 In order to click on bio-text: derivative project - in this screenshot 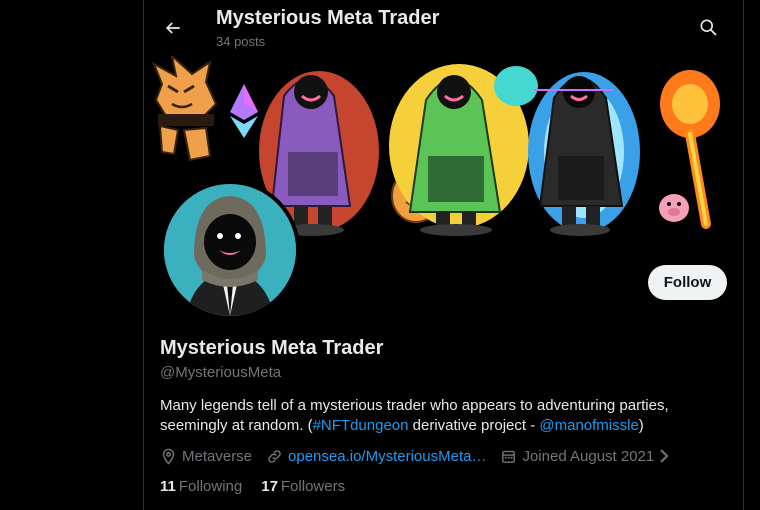, I will do `click(474, 425)`.